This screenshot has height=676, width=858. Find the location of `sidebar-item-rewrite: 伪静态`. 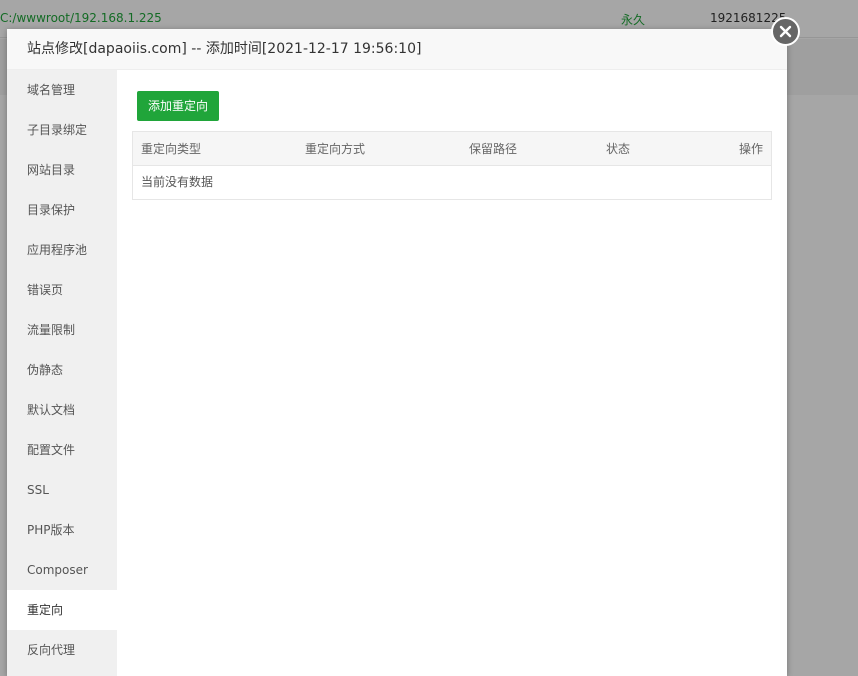

sidebar-item-rewrite: 伪静态 is located at coordinates (62, 370).